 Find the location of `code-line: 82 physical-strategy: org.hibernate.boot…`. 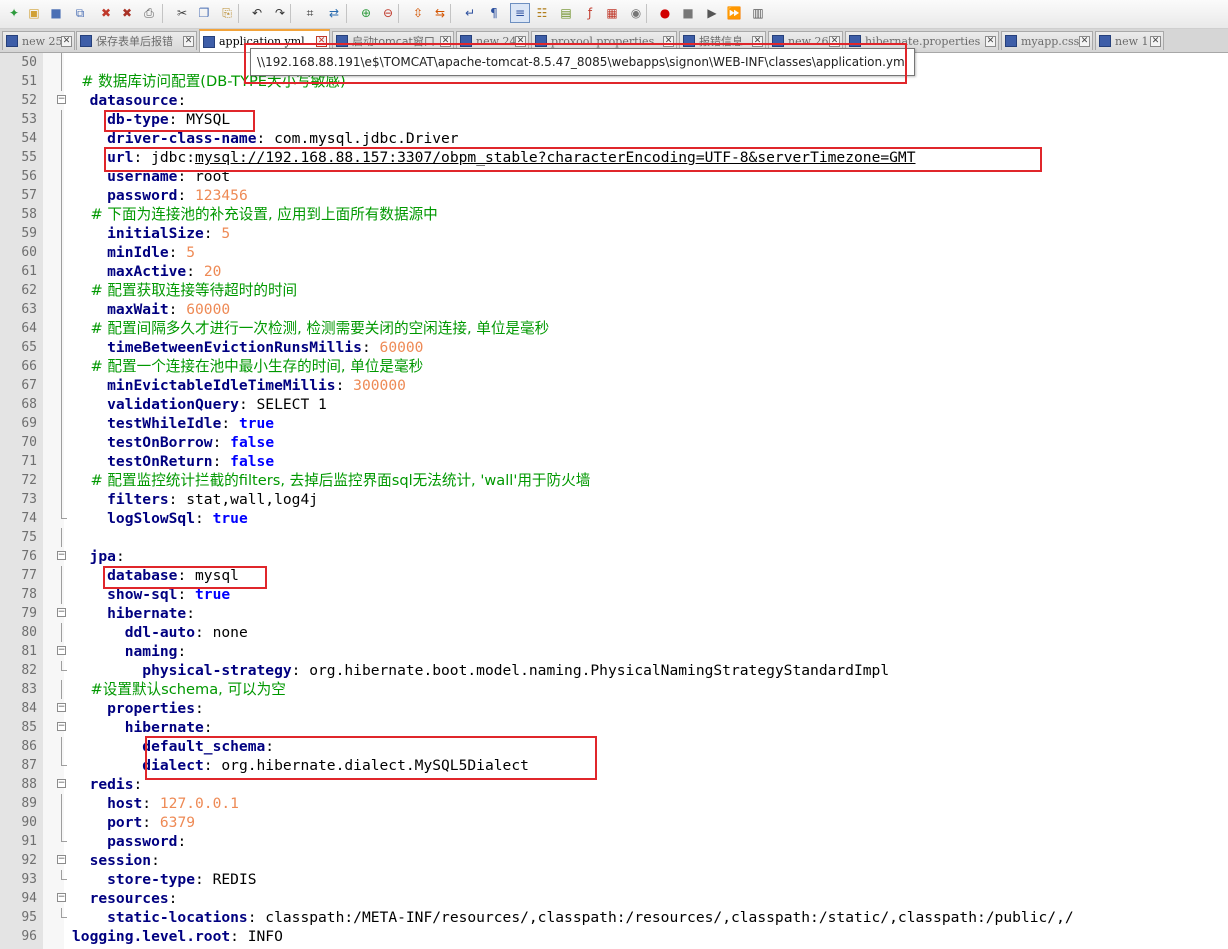

code-line: 82 physical-strategy: org.hibernate.boot… is located at coordinates (614, 670).